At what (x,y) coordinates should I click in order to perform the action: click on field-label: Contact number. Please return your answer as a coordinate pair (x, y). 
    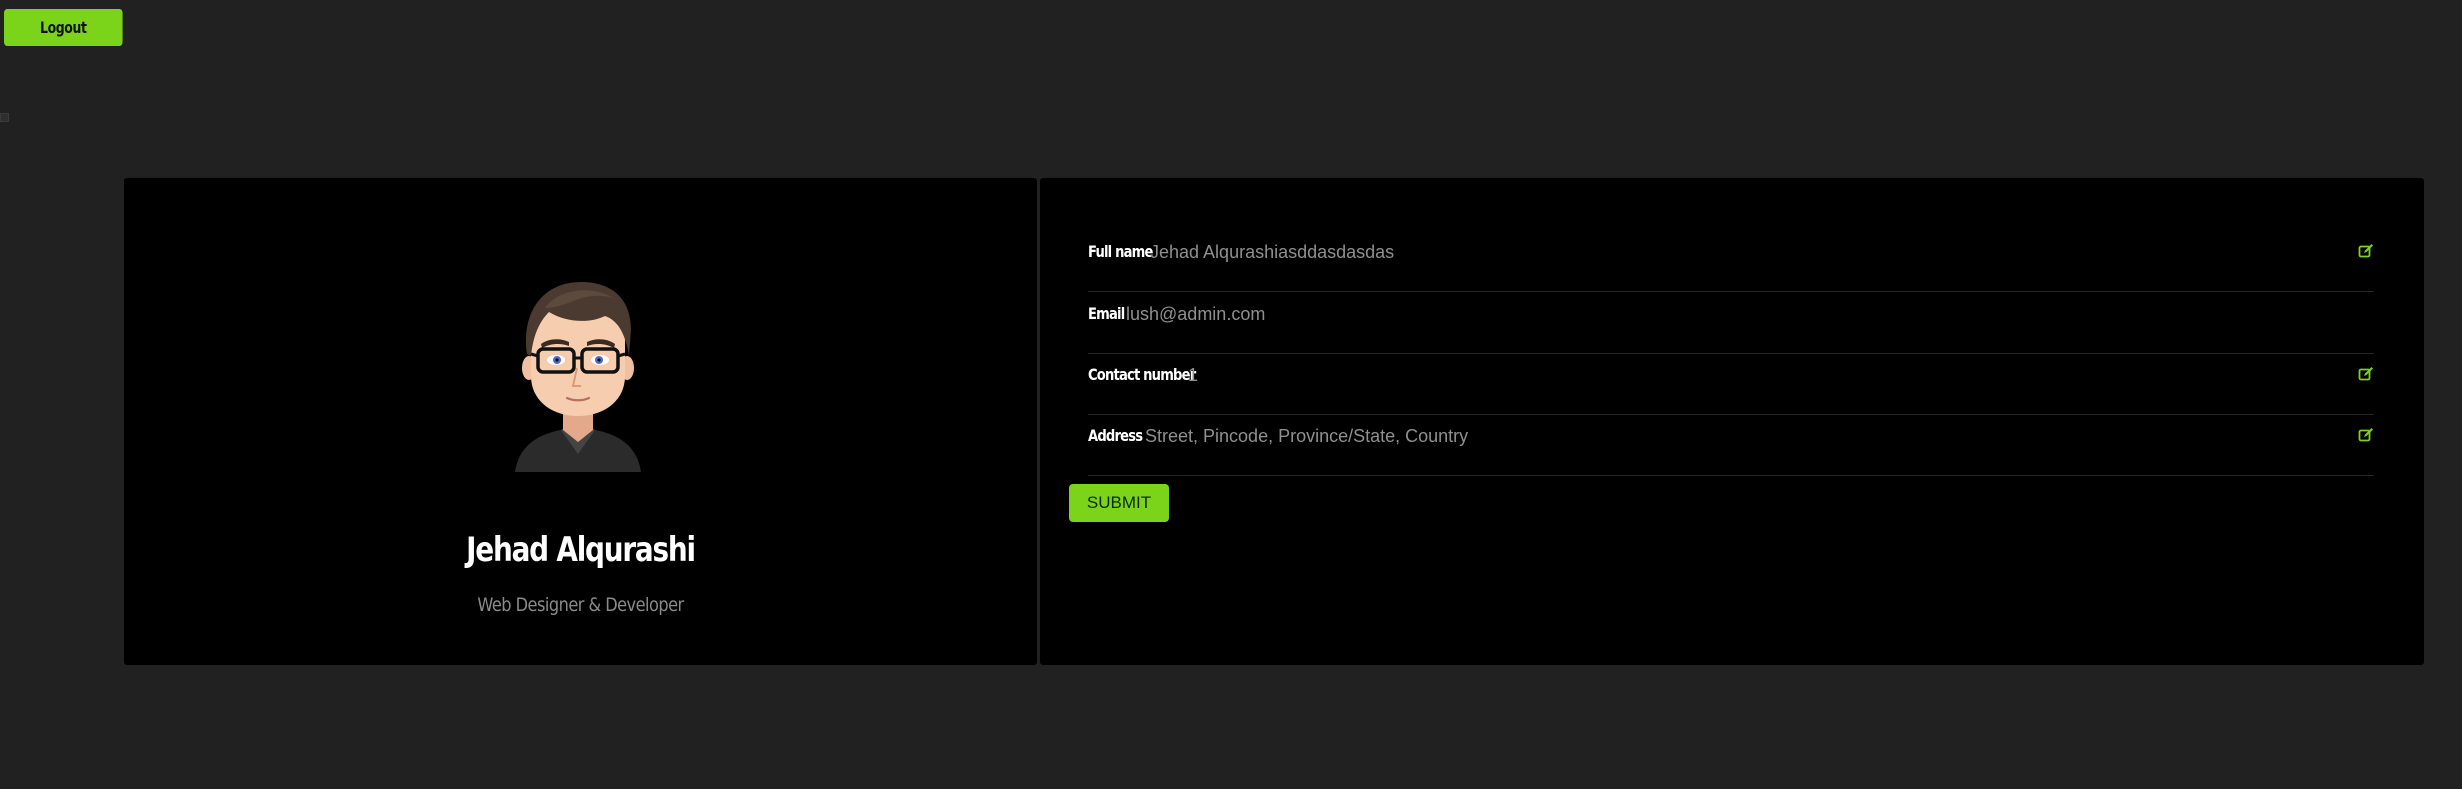
    Looking at the image, I should click on (1142, 374).